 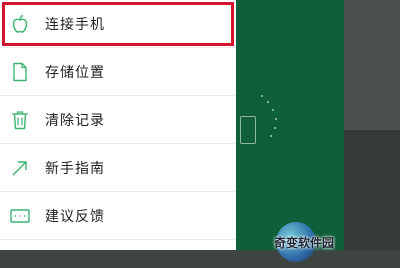 What do you see at coordinates (118, 72) in the screenshot?
I see `menu-item-storage-location: 存储位置` at bounding box center [118, 72].